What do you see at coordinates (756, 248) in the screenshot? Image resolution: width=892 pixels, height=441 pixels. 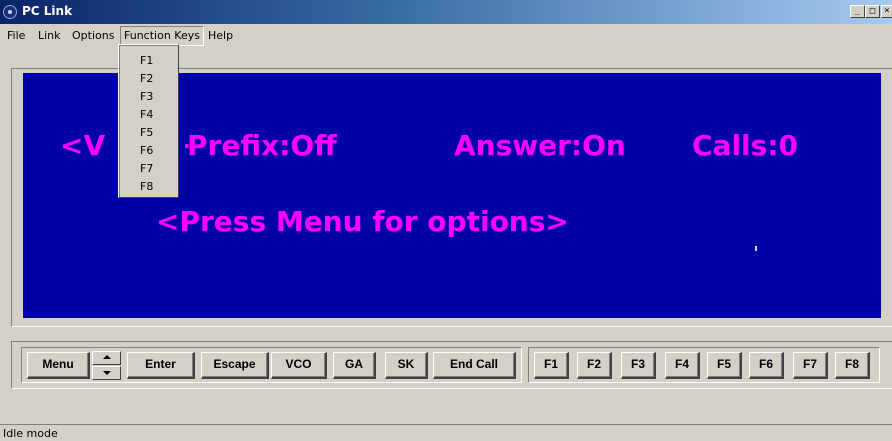 I see `display-cursor` at bounding box center [756, 248].